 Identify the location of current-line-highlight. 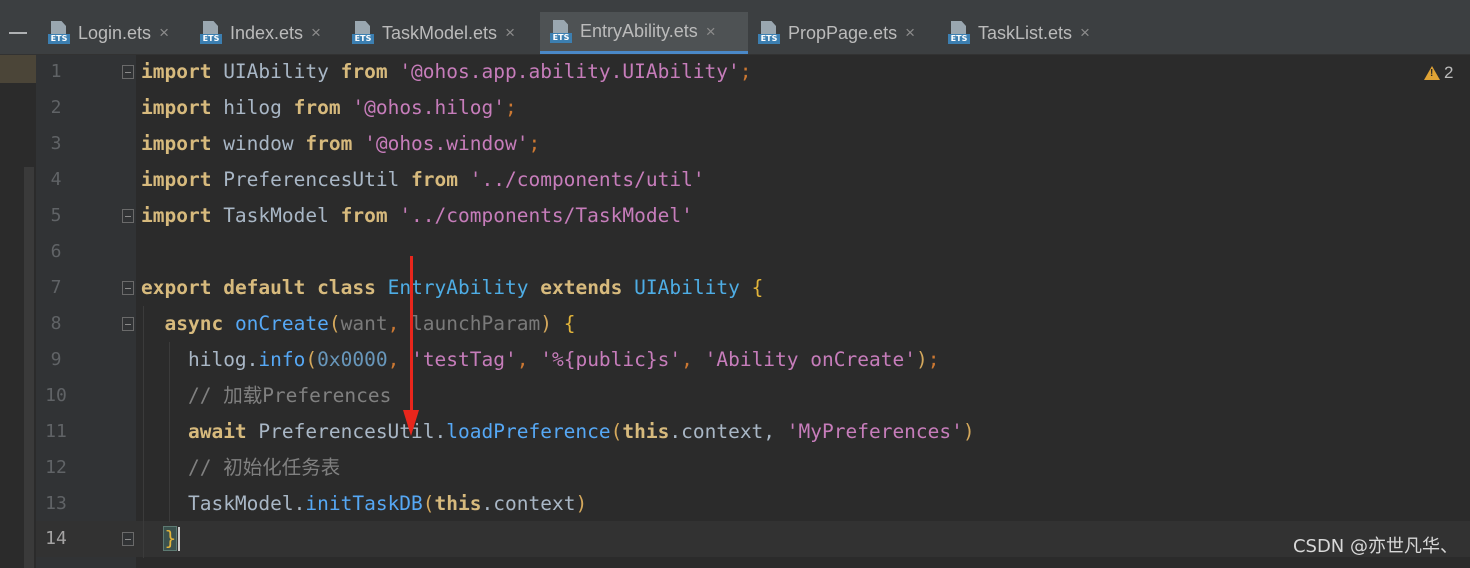
(803, 539).